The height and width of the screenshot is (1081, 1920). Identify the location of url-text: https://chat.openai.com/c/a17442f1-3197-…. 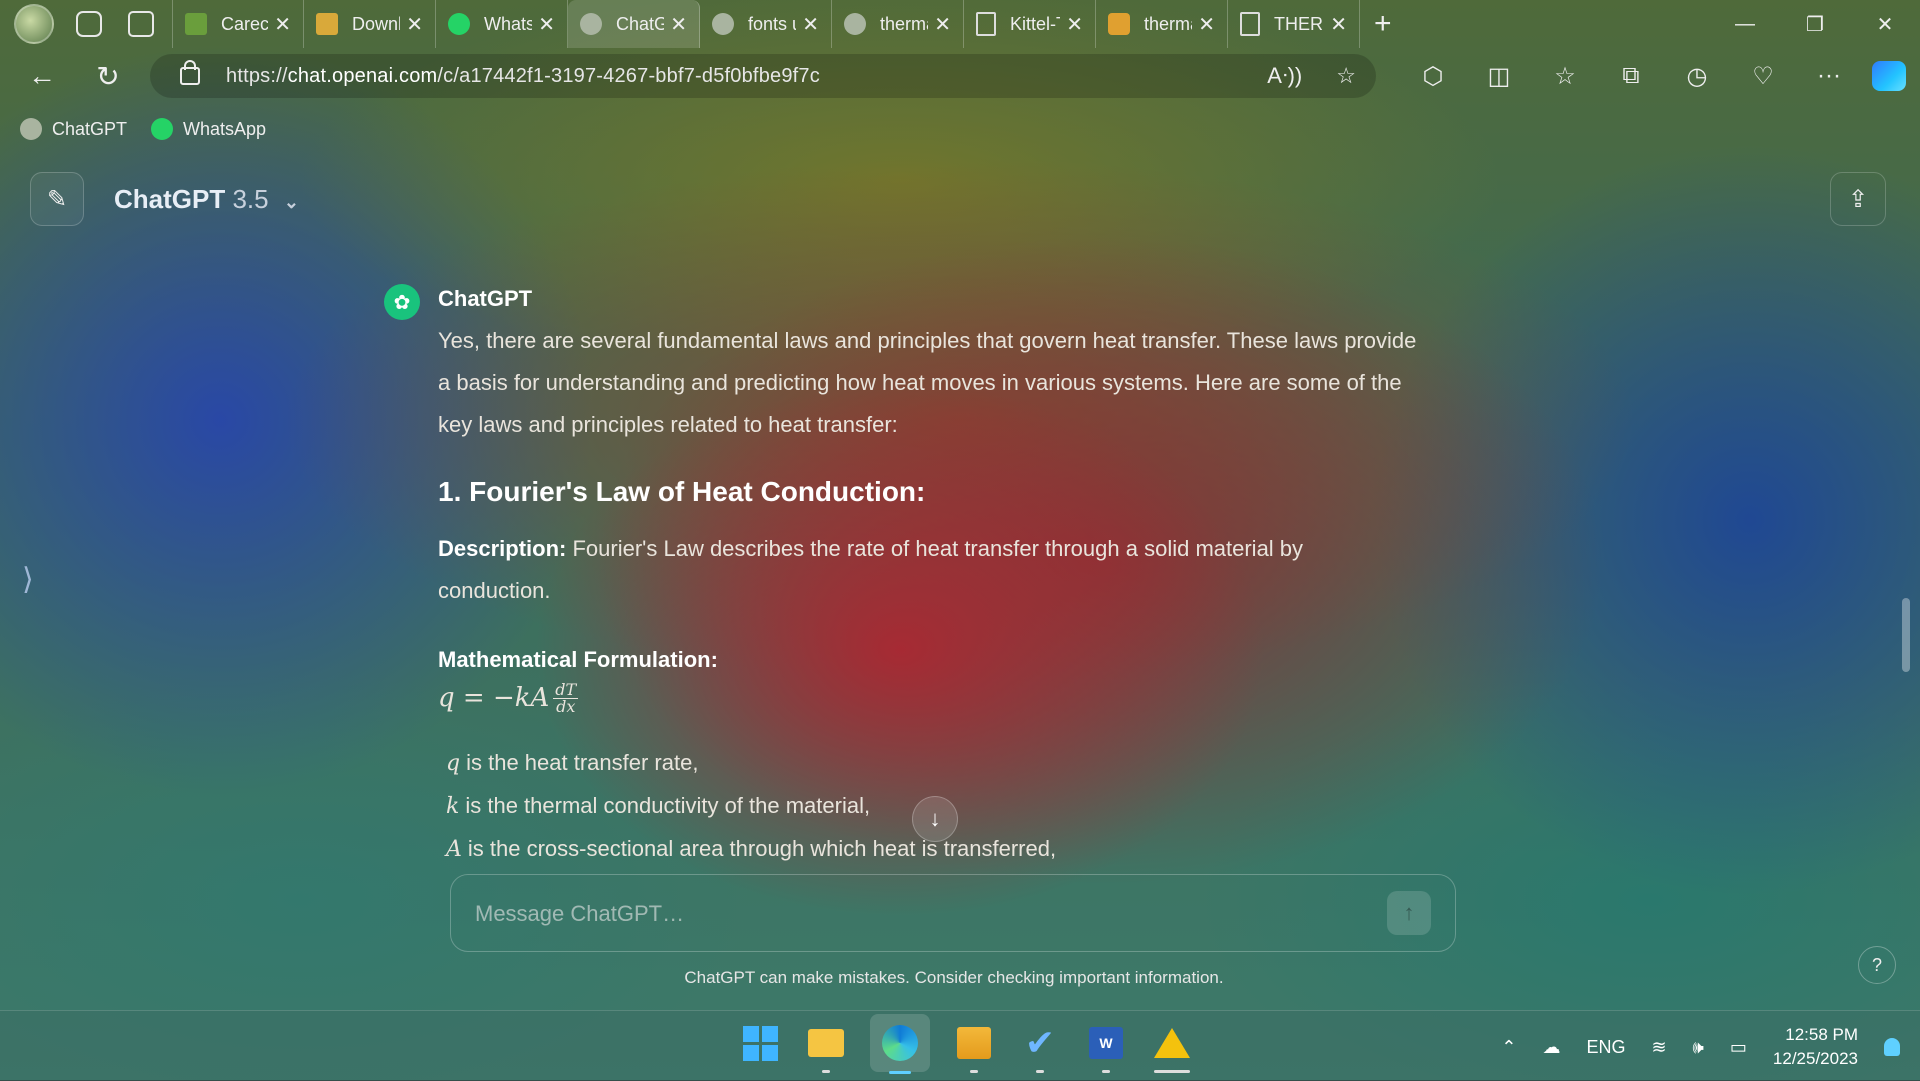
(523, 76).